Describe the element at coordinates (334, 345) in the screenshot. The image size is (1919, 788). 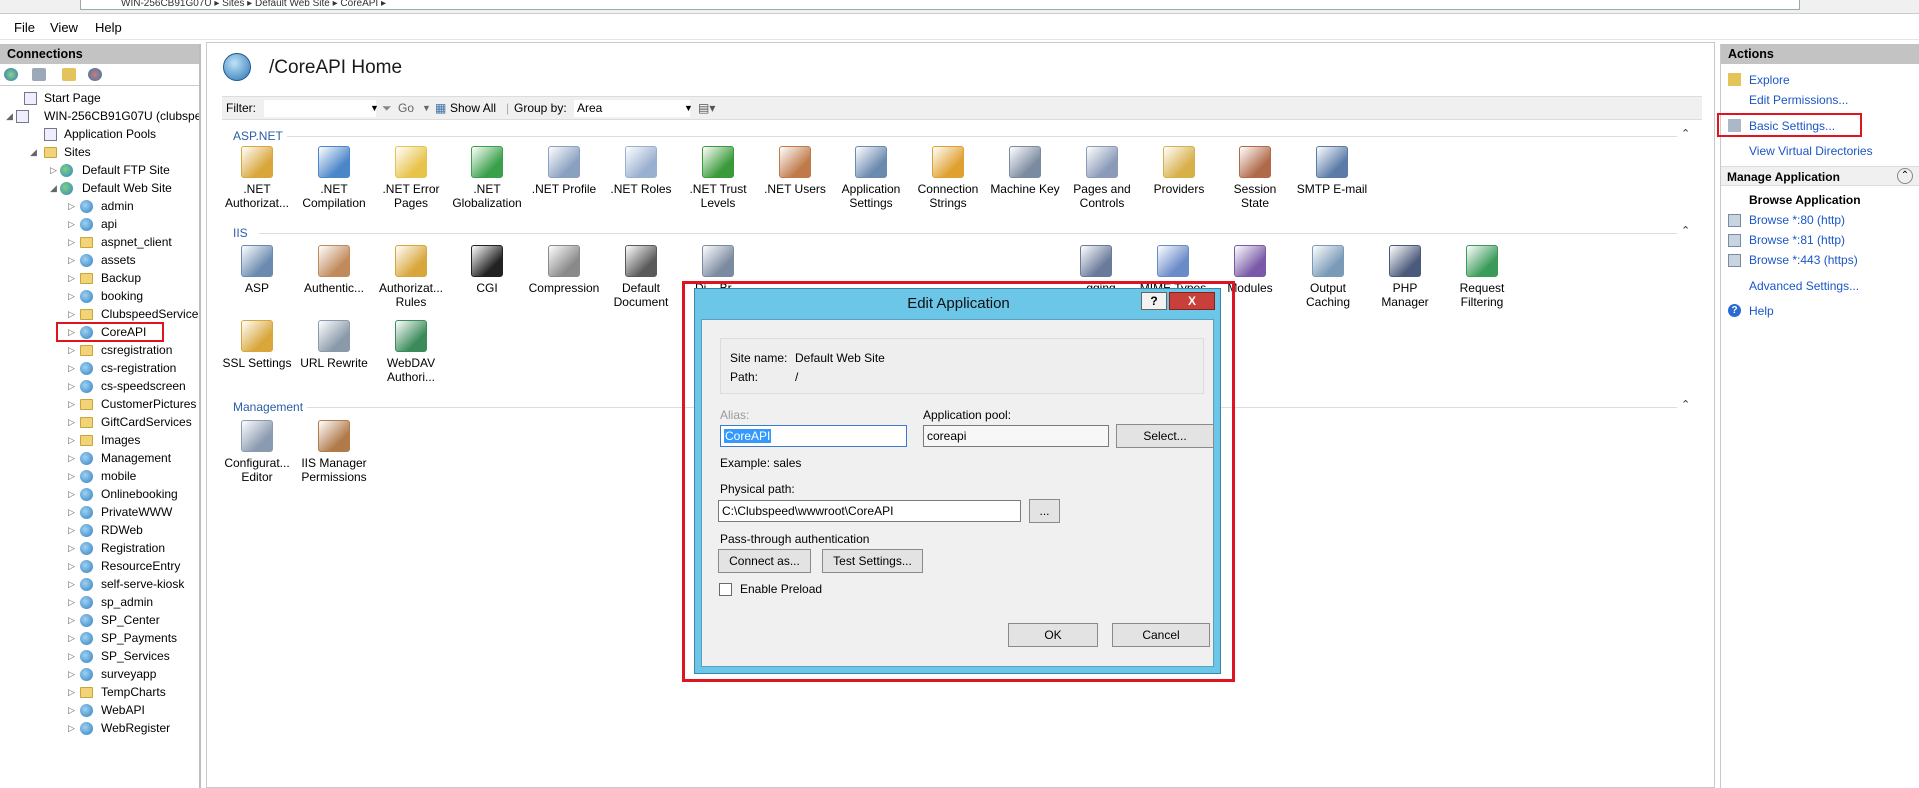
I see `feature-item: URL Rewrite` at that location.